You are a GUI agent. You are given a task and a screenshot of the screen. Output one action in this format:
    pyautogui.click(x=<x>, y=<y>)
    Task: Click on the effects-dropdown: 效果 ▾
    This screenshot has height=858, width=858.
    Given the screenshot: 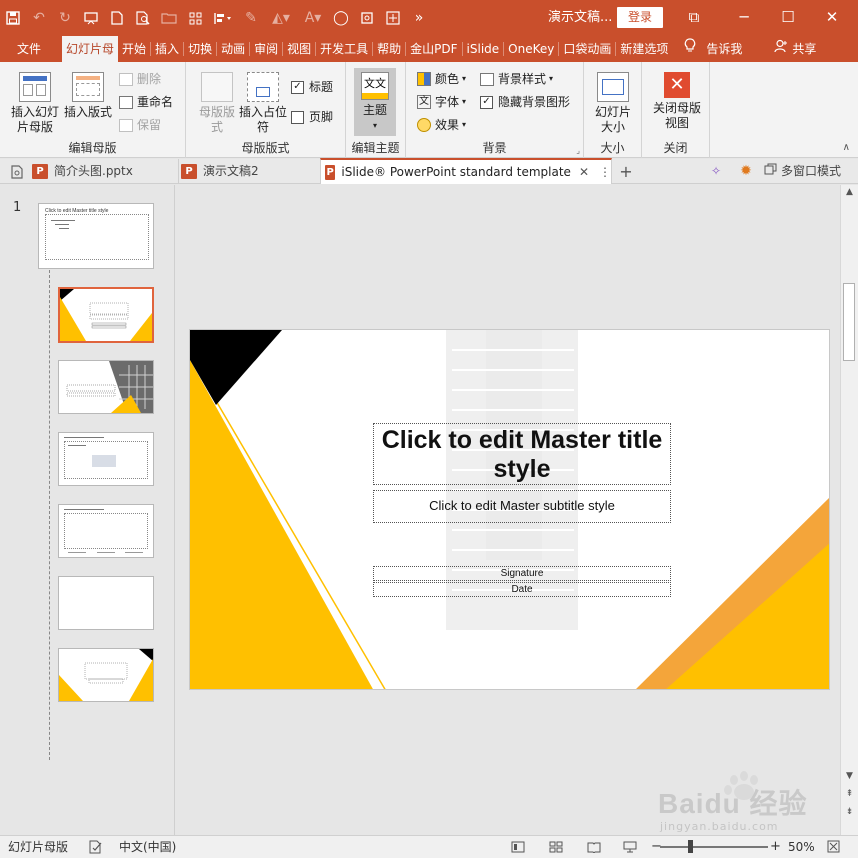 What is the action you would take?
    pyautogui.click(x=441, y=125)
    